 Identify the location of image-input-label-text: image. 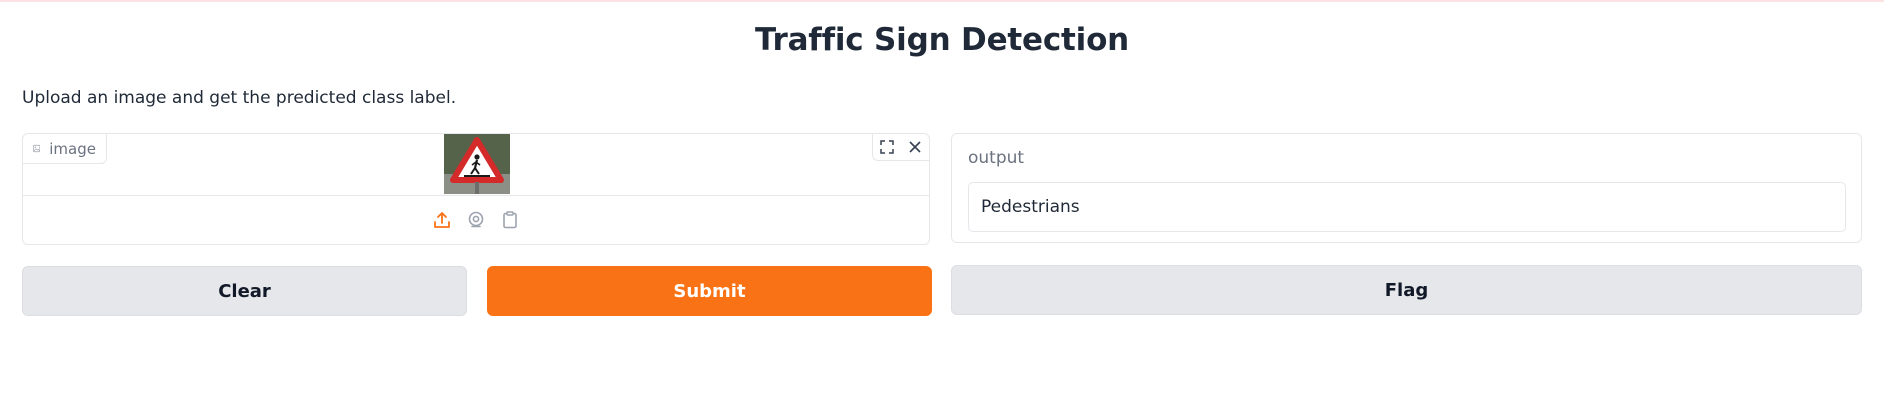
(72, 148).